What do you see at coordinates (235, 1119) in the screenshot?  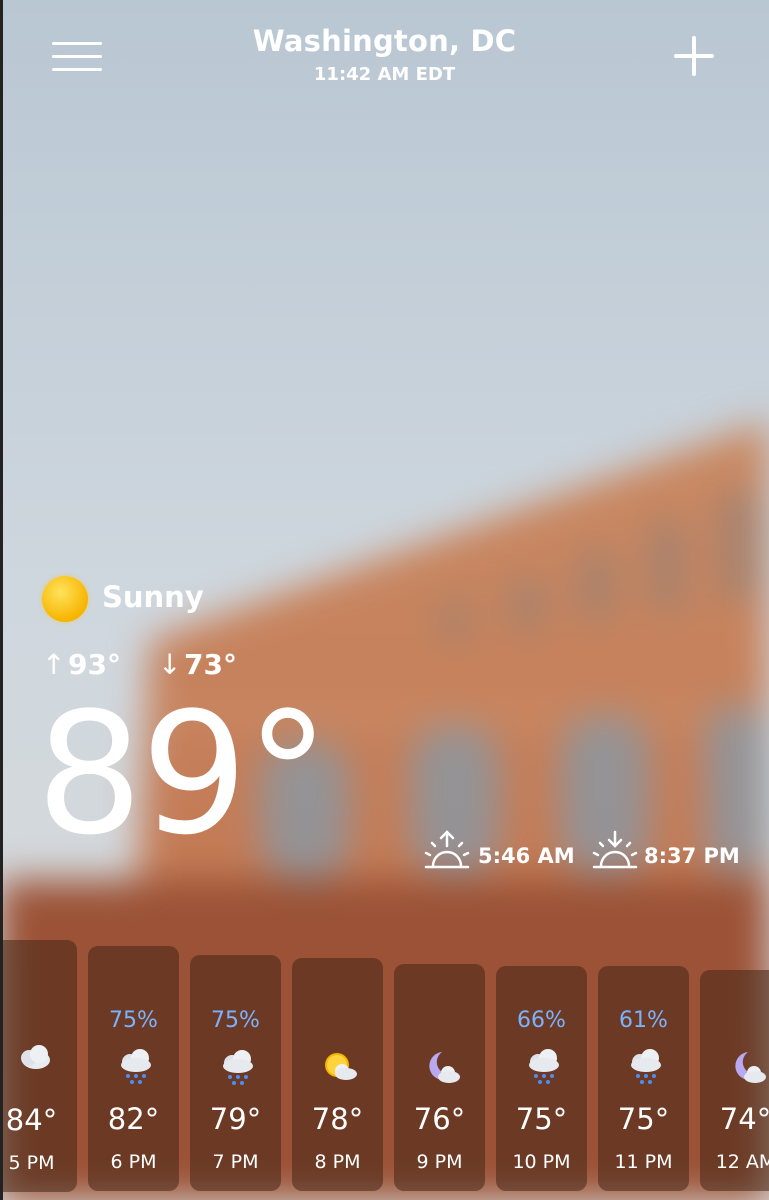 I see `hourly-temp: 79°` at bounding box center [235, 1119].